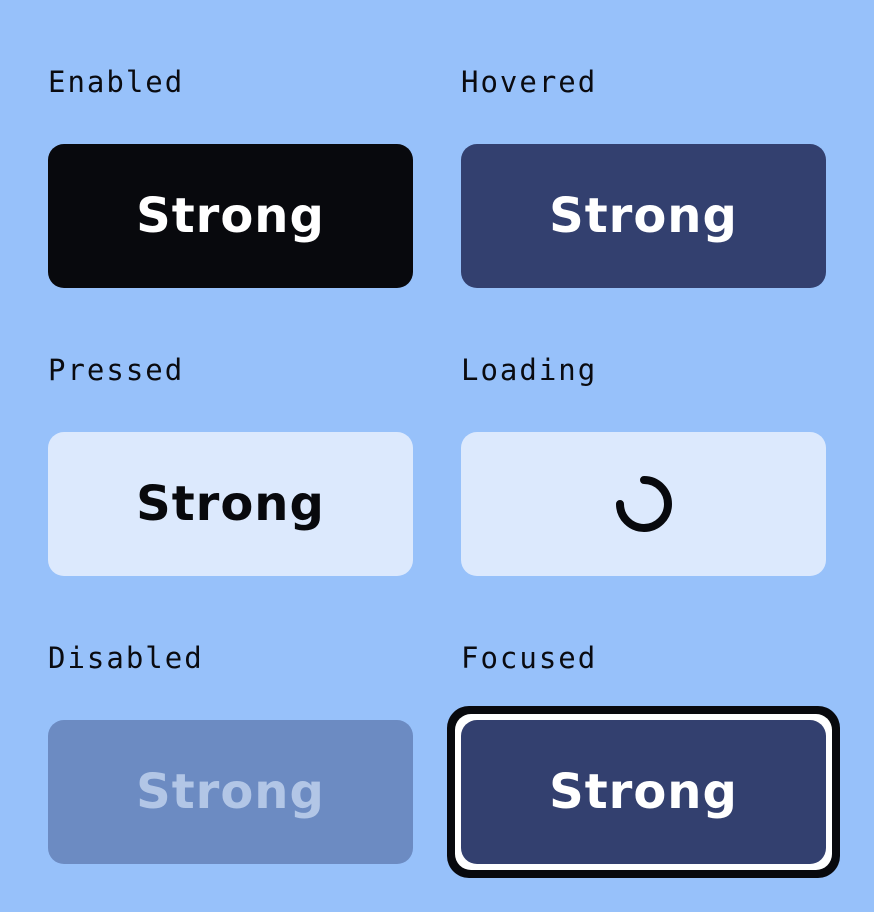 This screenshot has width=874, height=912. What do you see at coordinates (529, 82) in the screenshot?
I see `label-hovered: Hovered` at bounding box center [529, 82].